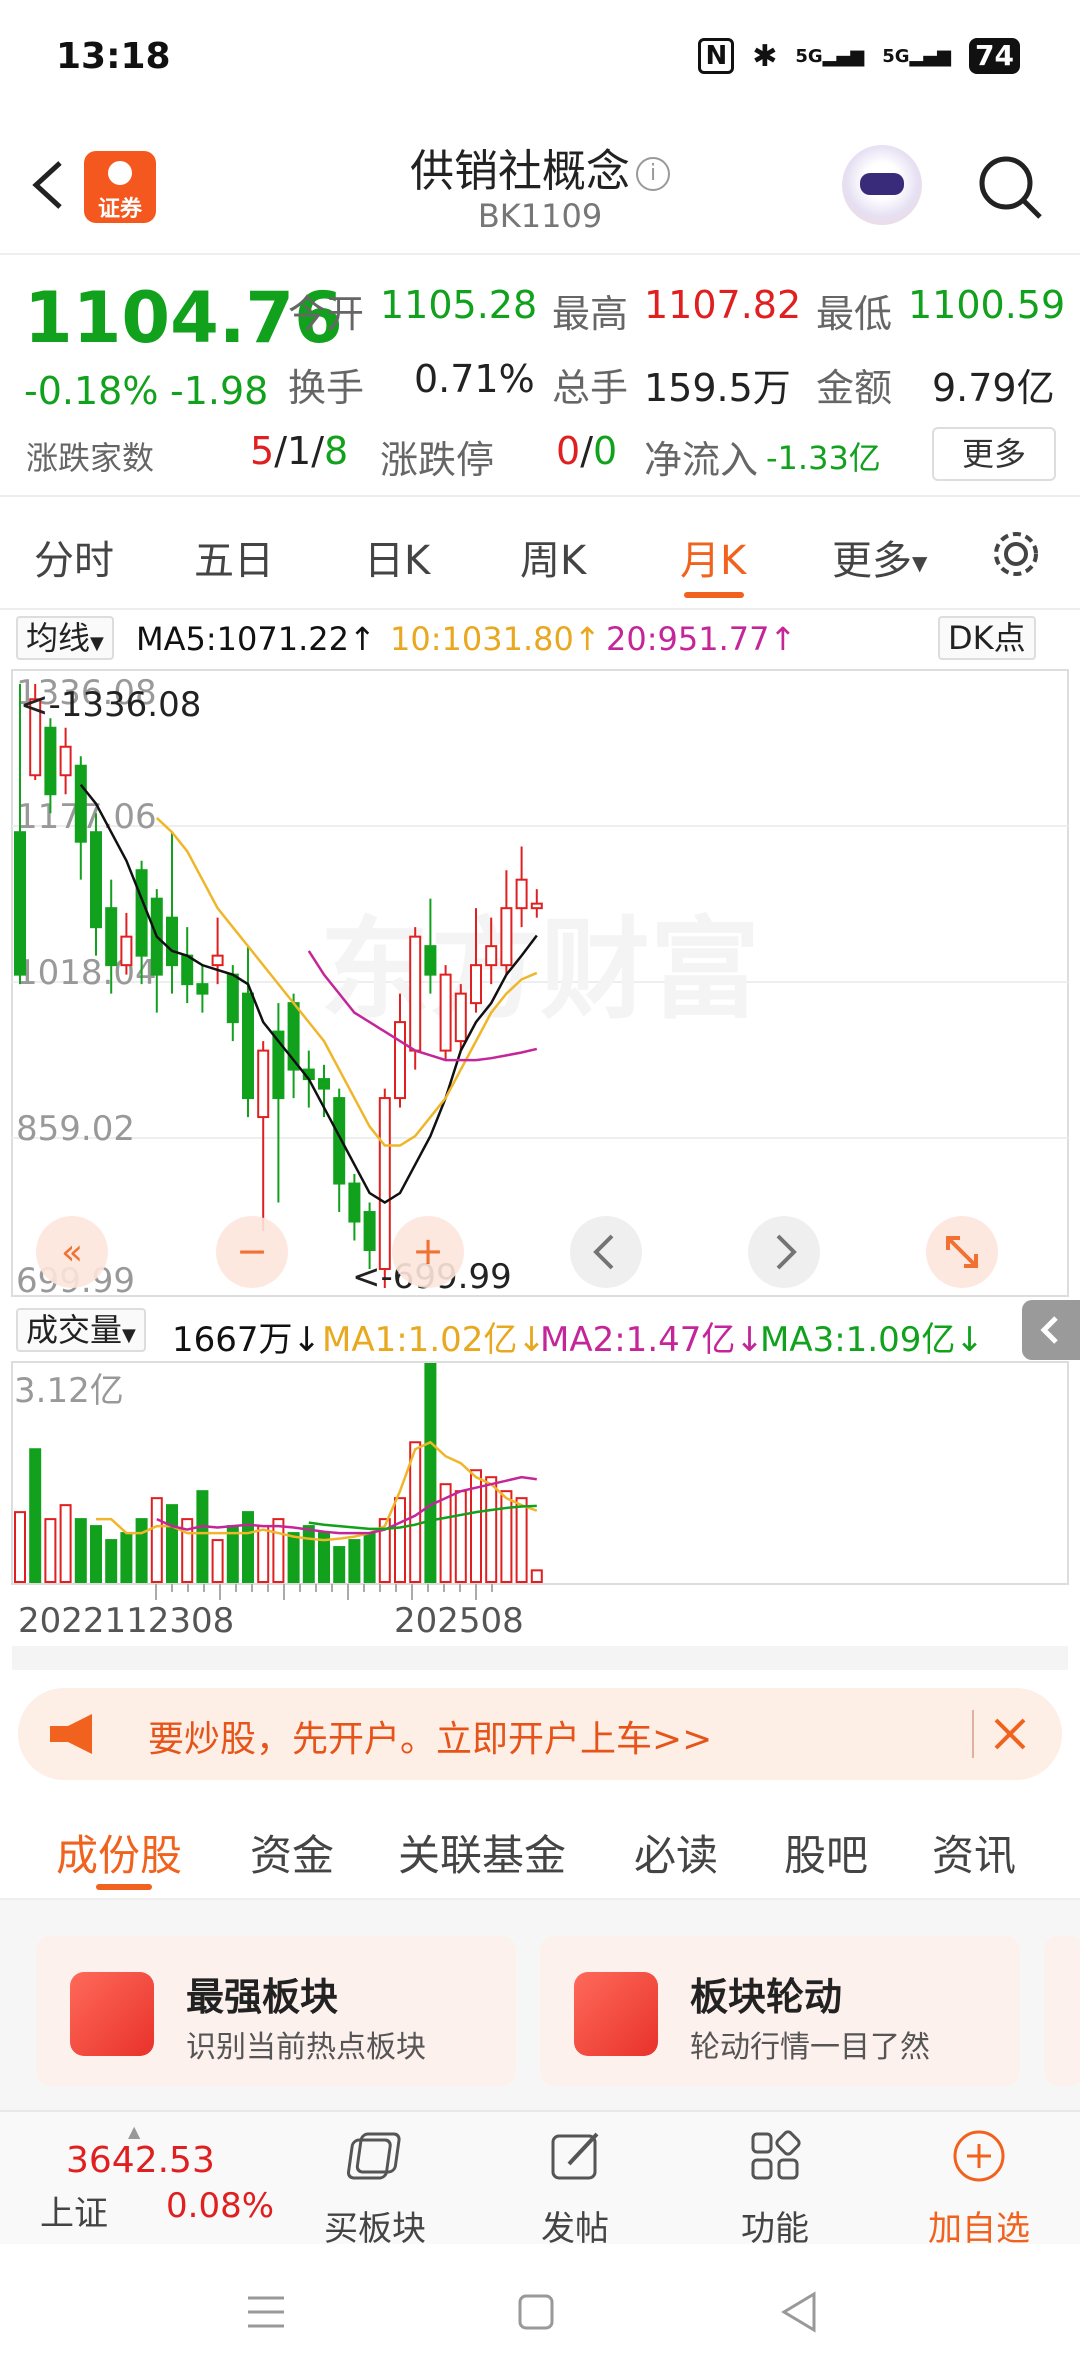  Describe the element at coordinates (74, 2214) in the screenshot. I see `index-name: 上证` at that location.